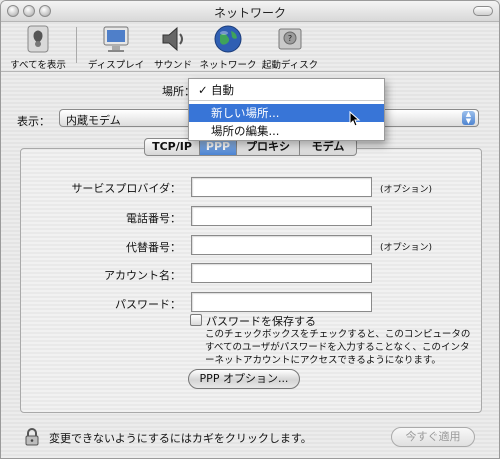 Image resolution: width=500 pixels, height=459 pixels. I want to click on window-title: ネットワーク, so click(249, 13).